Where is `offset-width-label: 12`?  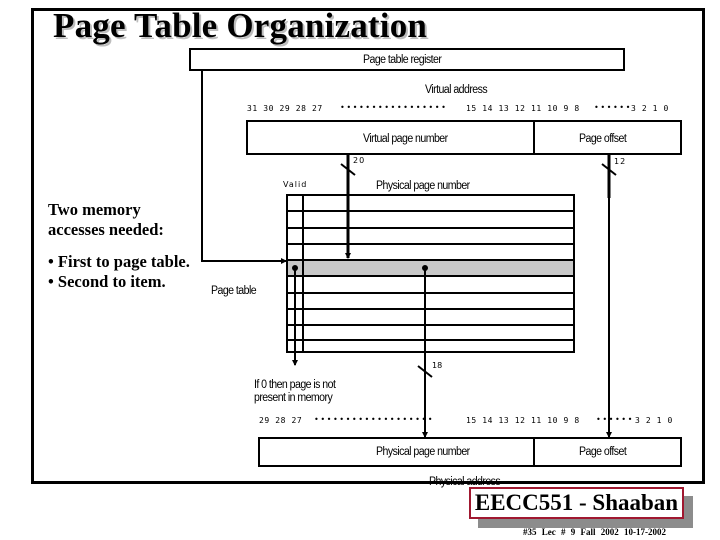 offset-width-label: 12 is located at coordinates (620, 161).